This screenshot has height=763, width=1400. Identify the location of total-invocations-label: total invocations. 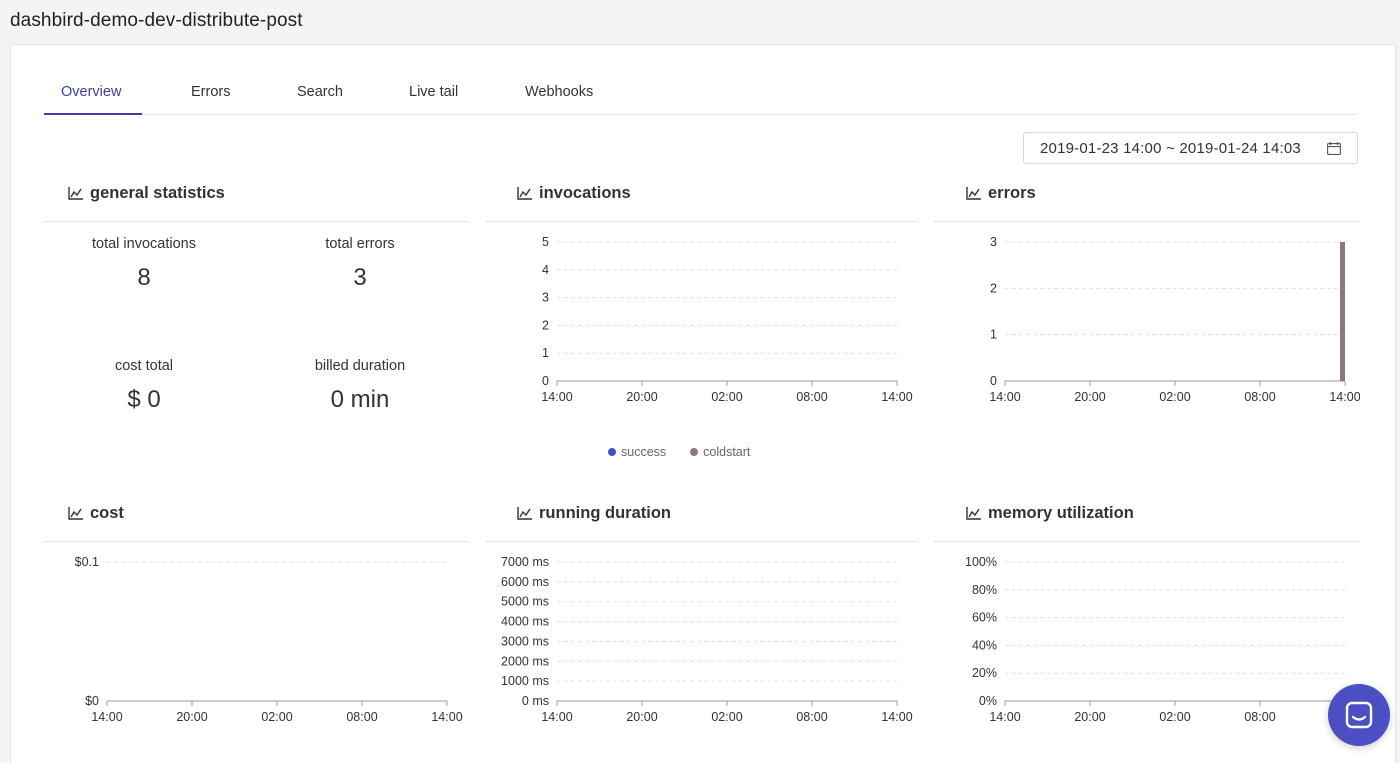
(144, 244).